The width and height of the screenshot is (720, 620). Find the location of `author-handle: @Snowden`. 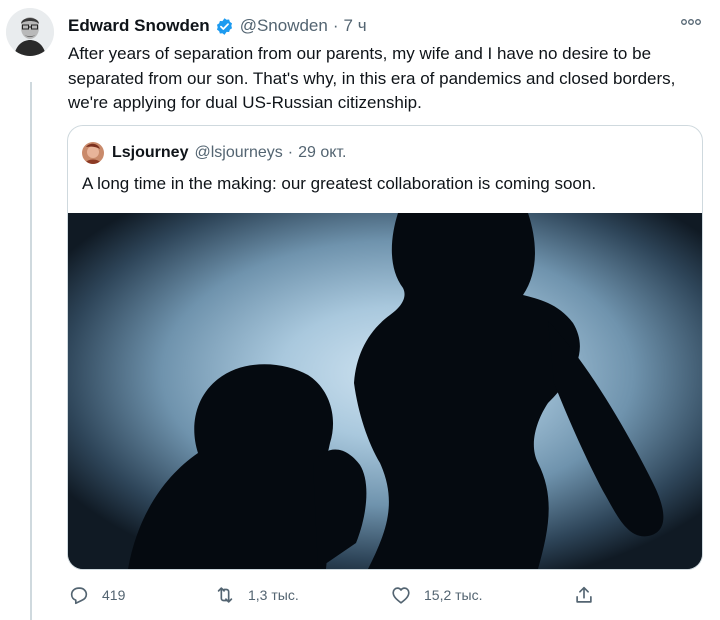

author-handle: @Snowden is located at coordinates (284, 26).